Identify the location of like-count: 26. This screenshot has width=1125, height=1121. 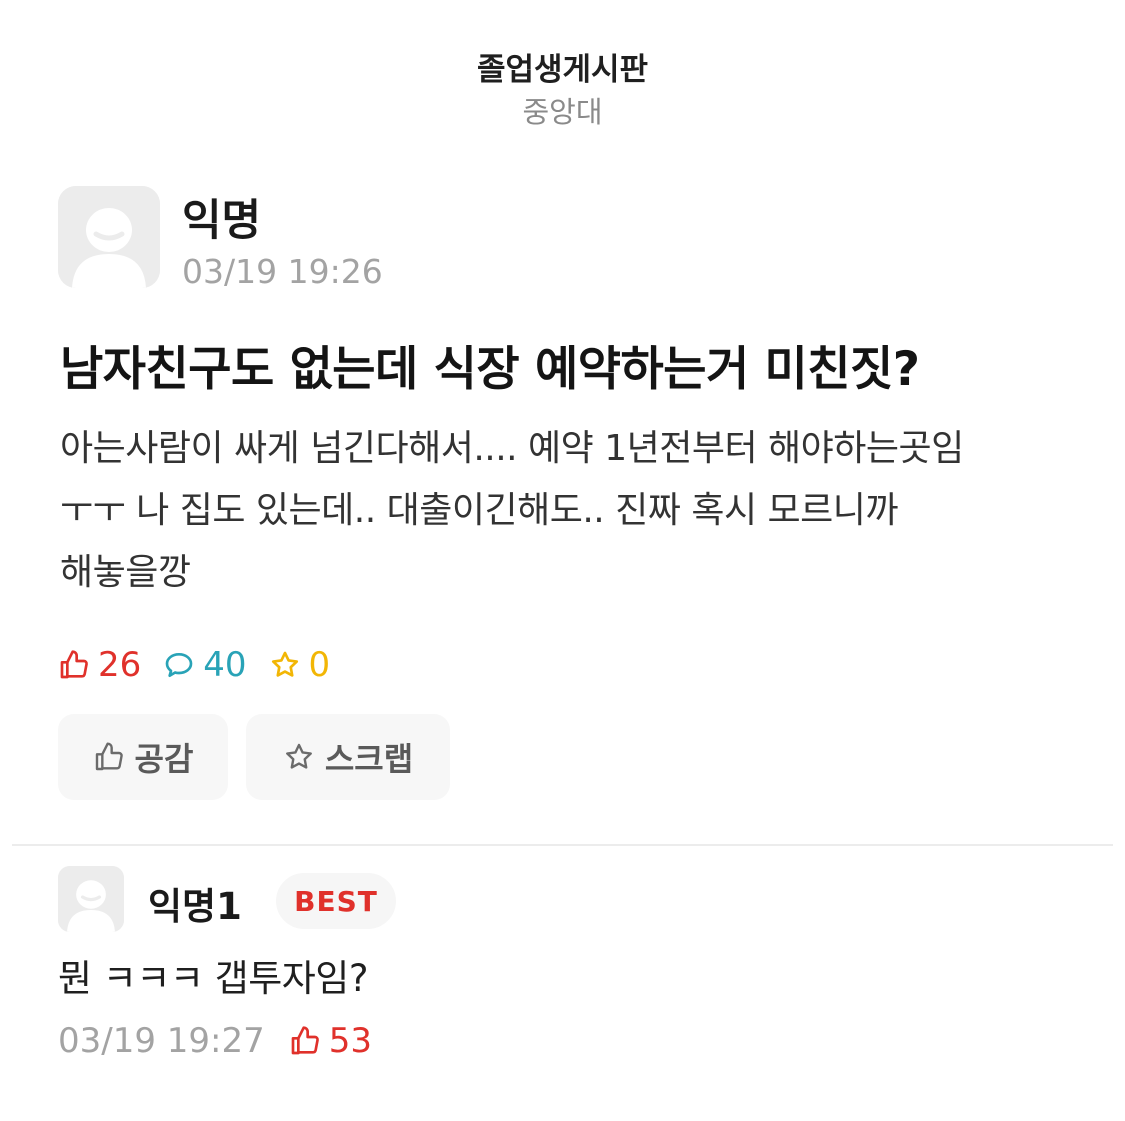
(99, 665).